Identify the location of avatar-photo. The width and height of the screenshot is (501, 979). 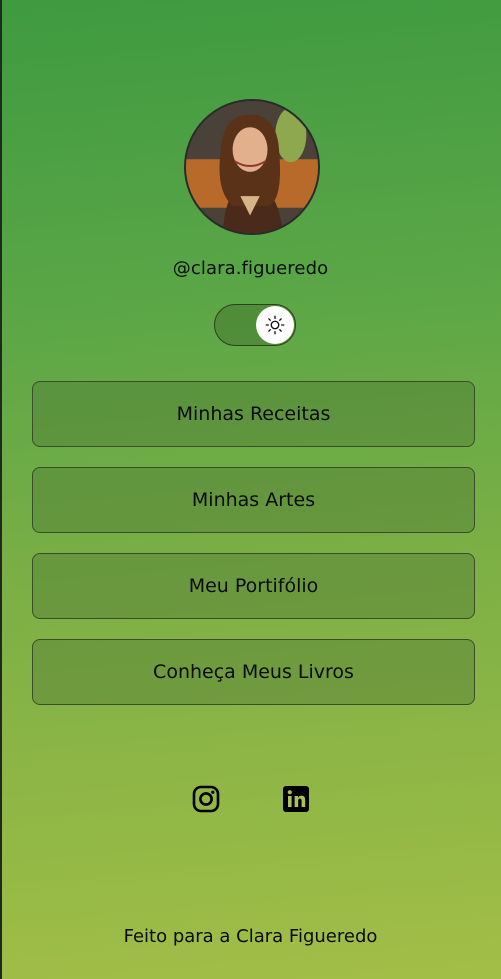
(252, 167).